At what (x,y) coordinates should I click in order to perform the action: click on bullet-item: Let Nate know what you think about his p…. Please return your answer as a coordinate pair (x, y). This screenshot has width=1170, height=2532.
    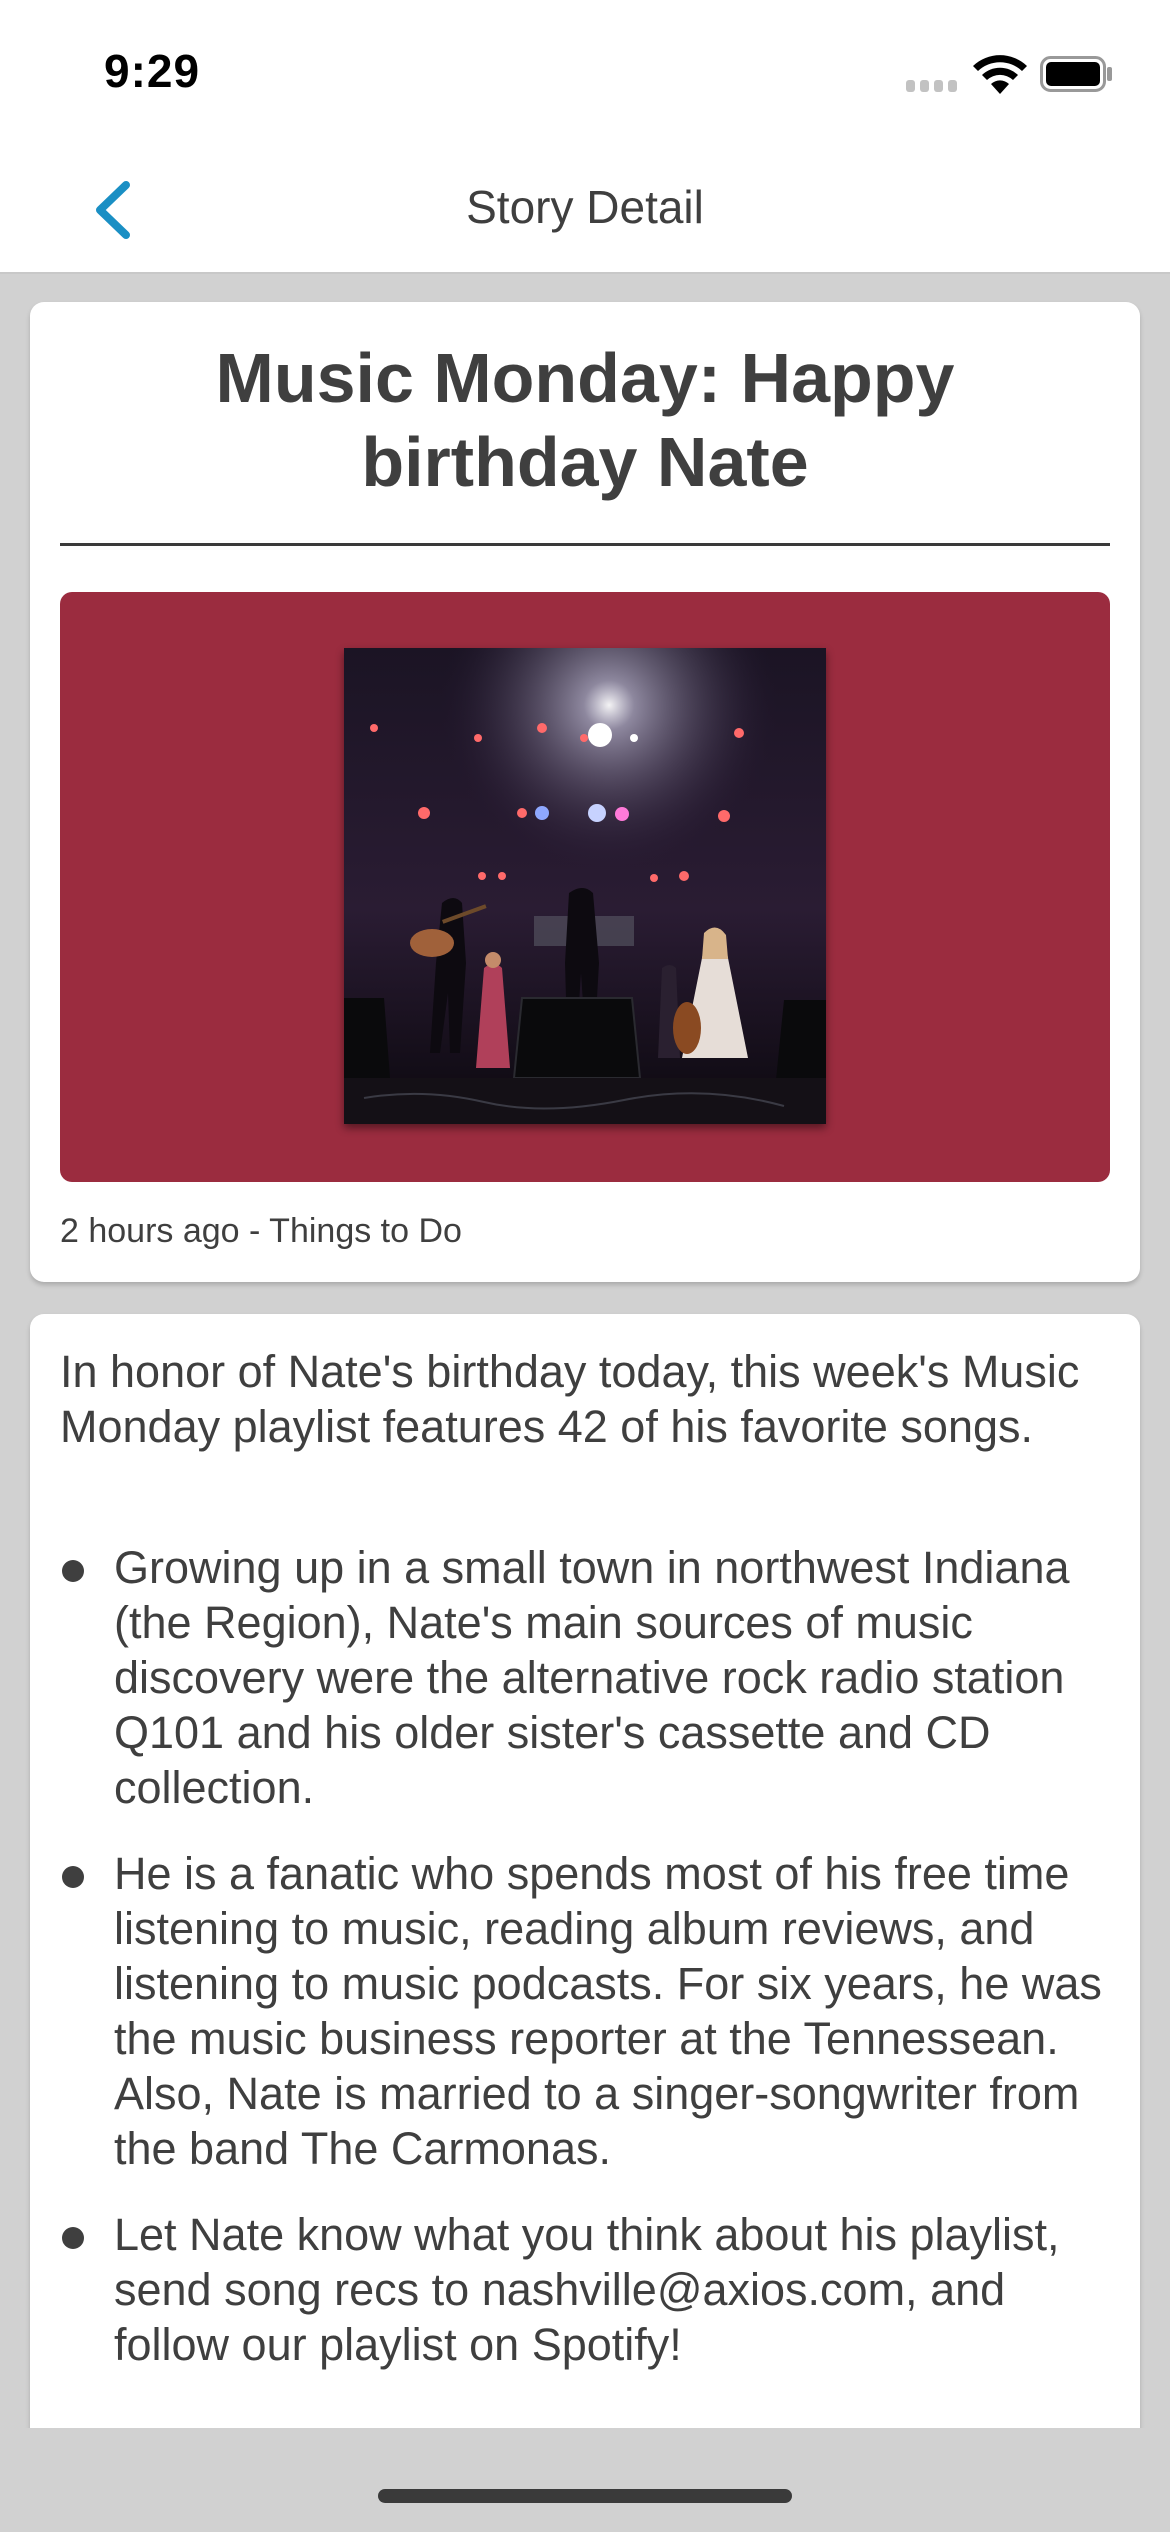
    Looking at the image, I should click on (588, 2289).